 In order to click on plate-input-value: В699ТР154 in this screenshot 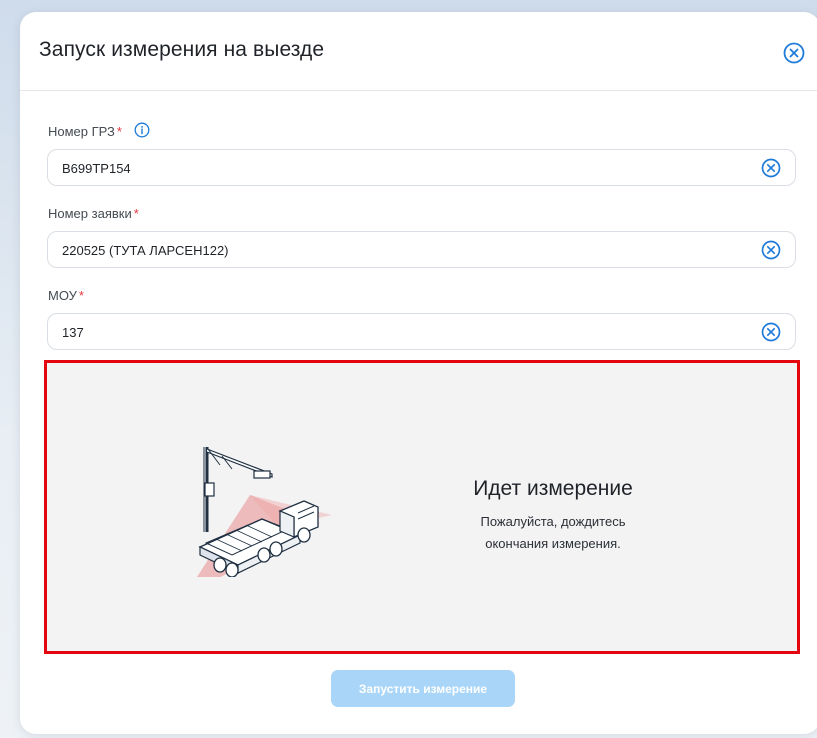, I will do `click(96, 168)`.